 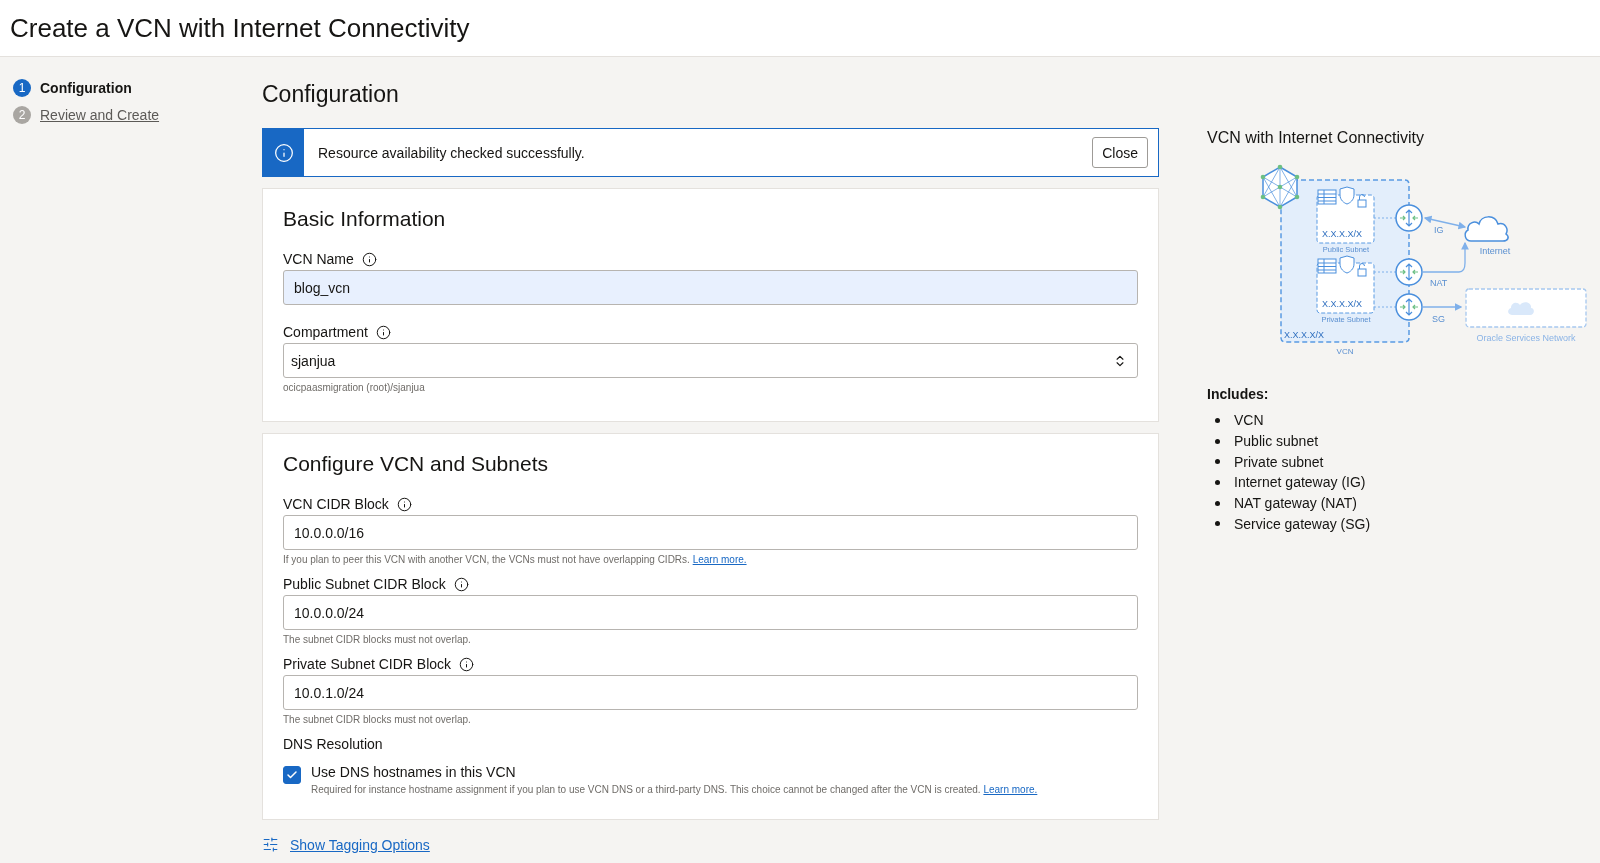 I want to click on field-label: VCN Name, so click(x=318, y=259).